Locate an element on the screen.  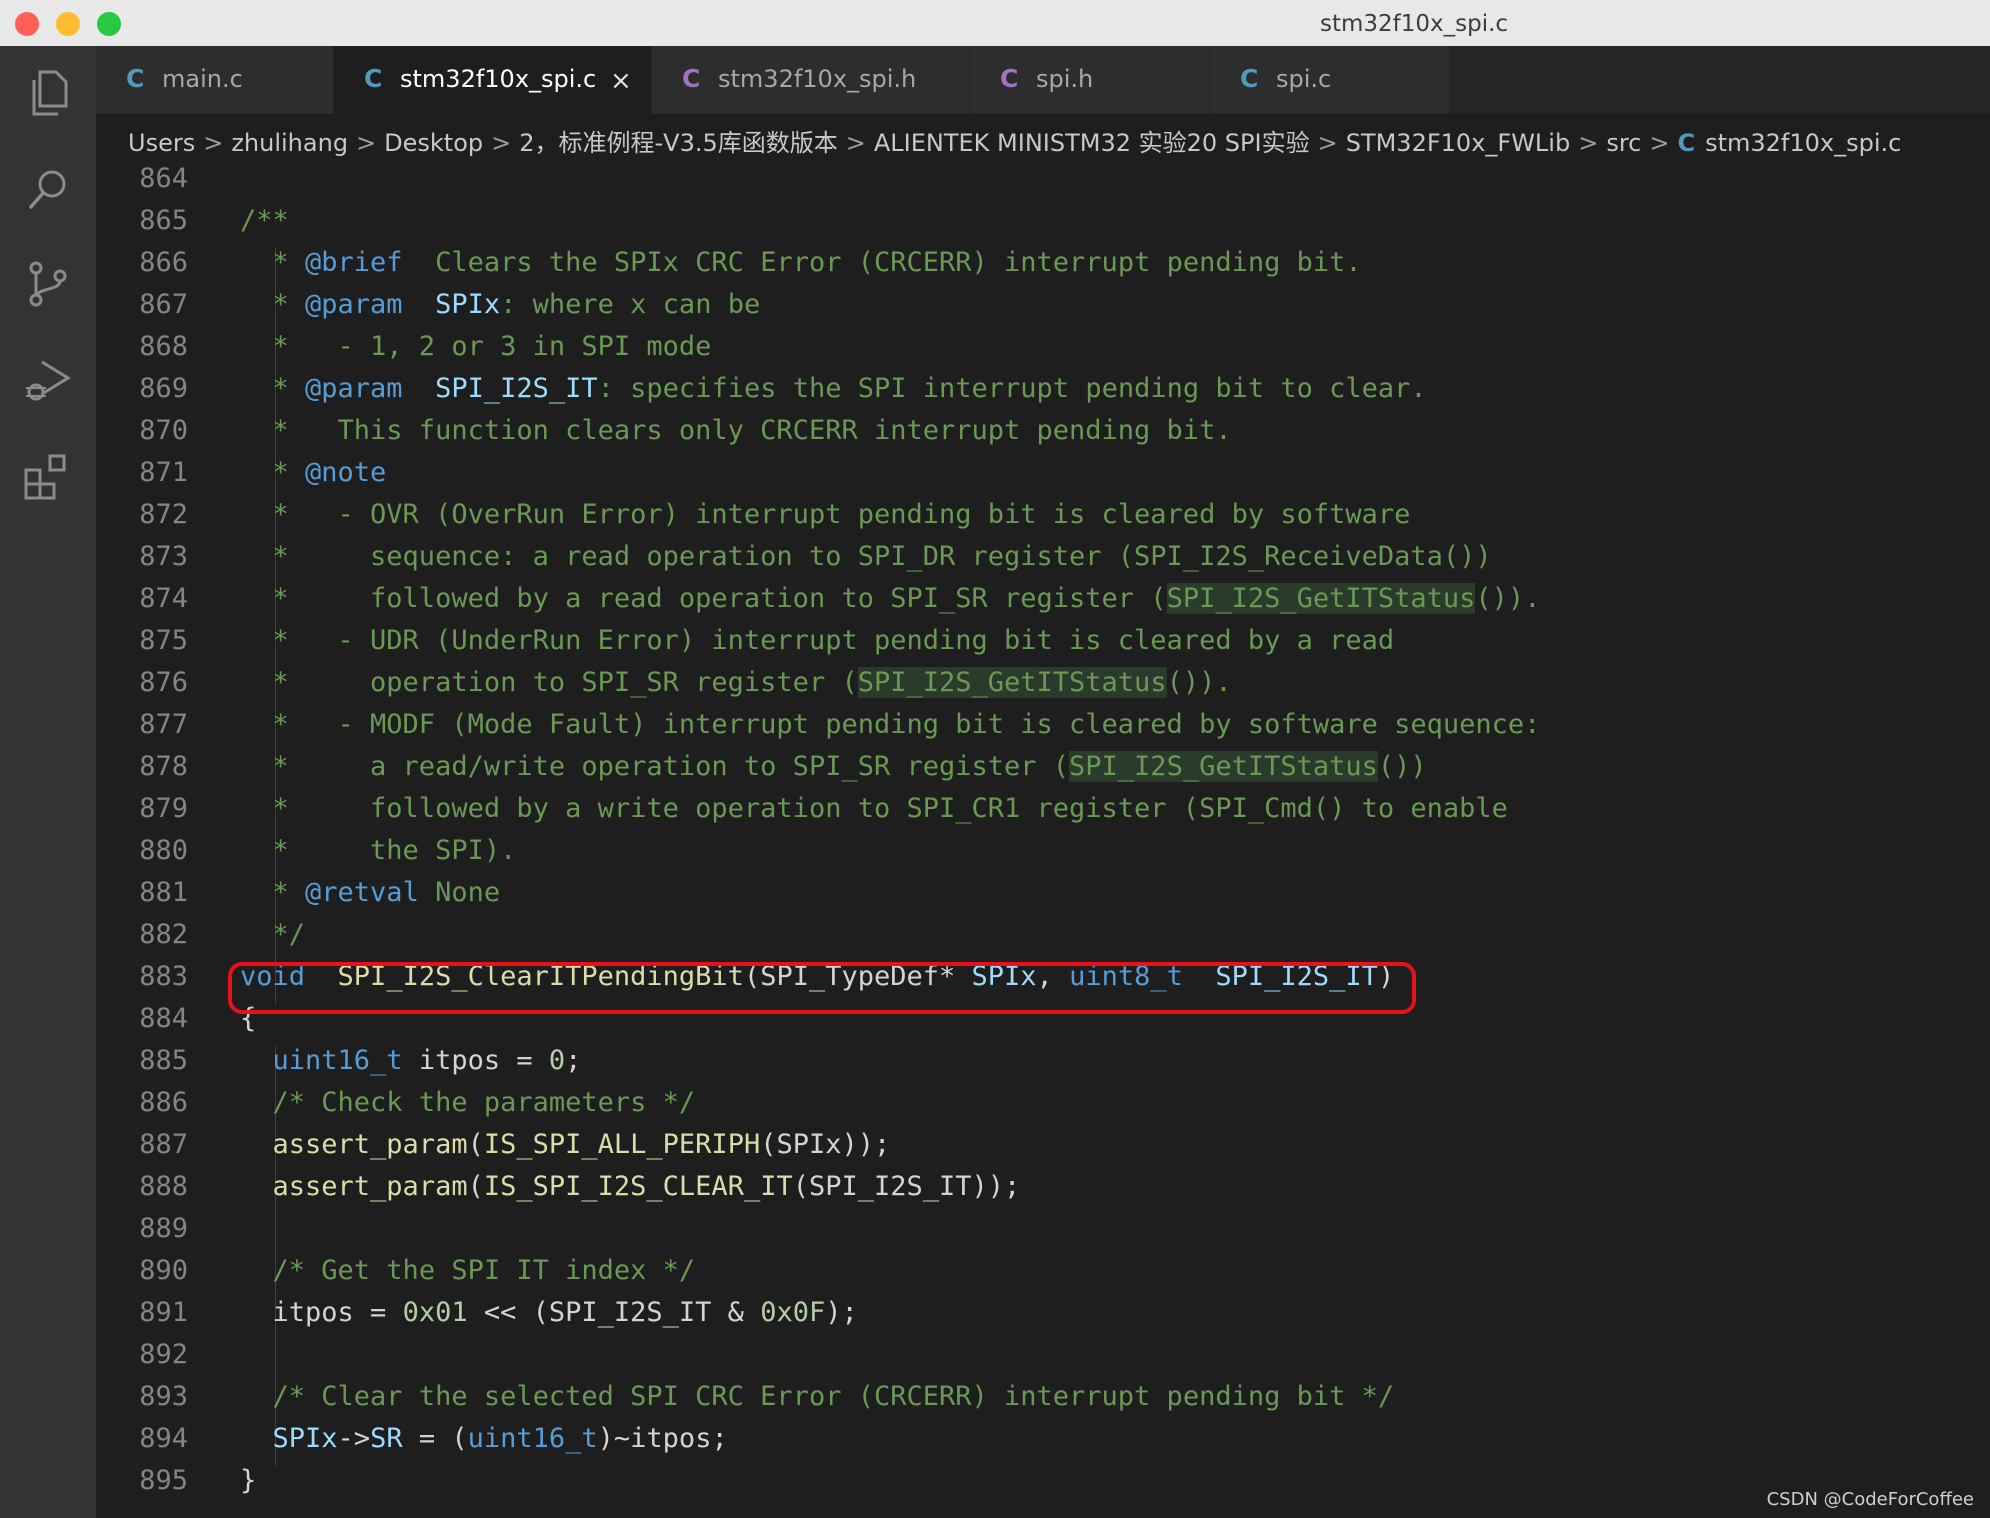
code-token: */ is located at coordinates (273, 934).